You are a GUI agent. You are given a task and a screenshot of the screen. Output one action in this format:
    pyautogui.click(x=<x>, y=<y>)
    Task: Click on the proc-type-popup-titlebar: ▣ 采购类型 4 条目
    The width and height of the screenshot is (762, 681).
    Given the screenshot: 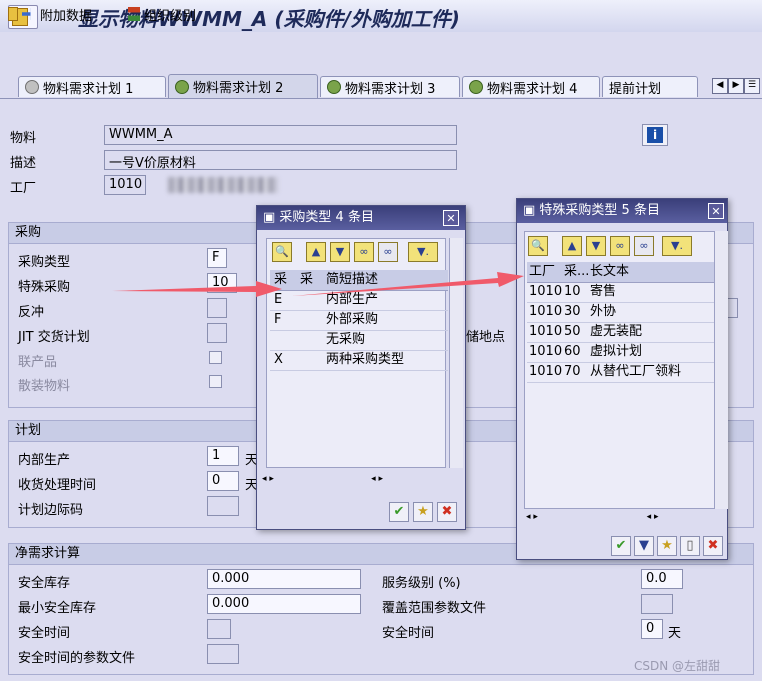 What is the action you would take?
    pyautogui.click(x=361, y=218)
    